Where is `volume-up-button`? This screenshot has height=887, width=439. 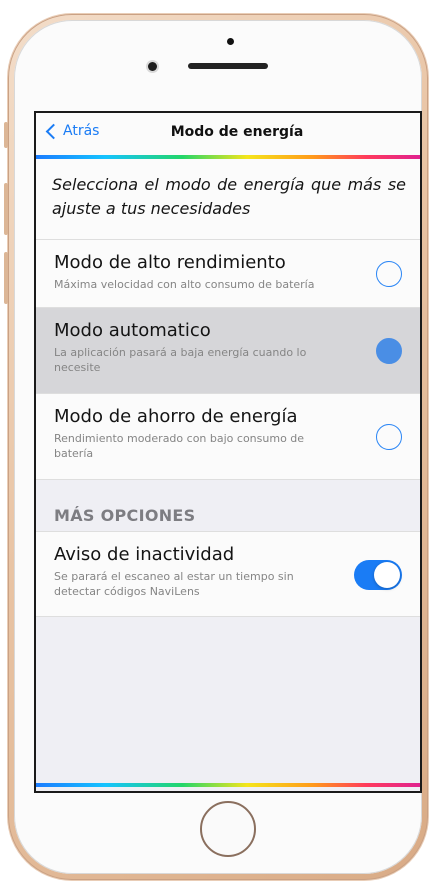
volume-up-button is located at coordinates (6, 209).